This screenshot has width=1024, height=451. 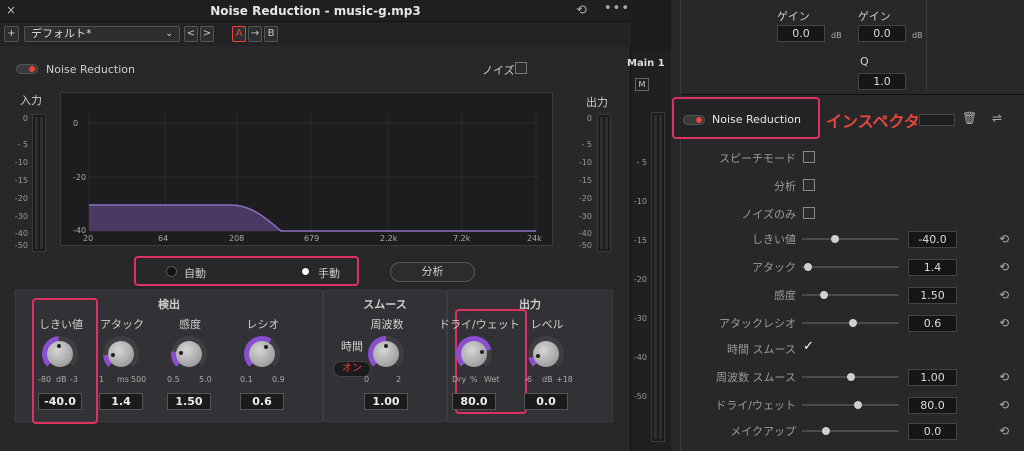 I want to click on meter-scale-label: -15, so click(x=21, y=180).